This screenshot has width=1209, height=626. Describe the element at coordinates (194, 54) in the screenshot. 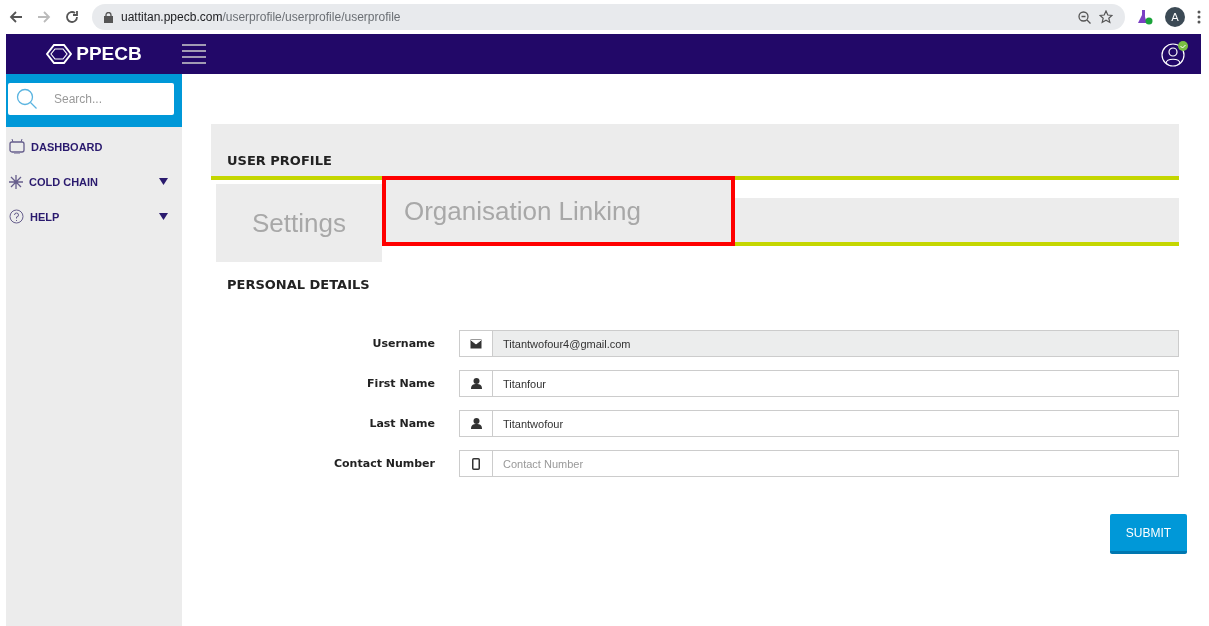

I see `menu-icon` at that location.